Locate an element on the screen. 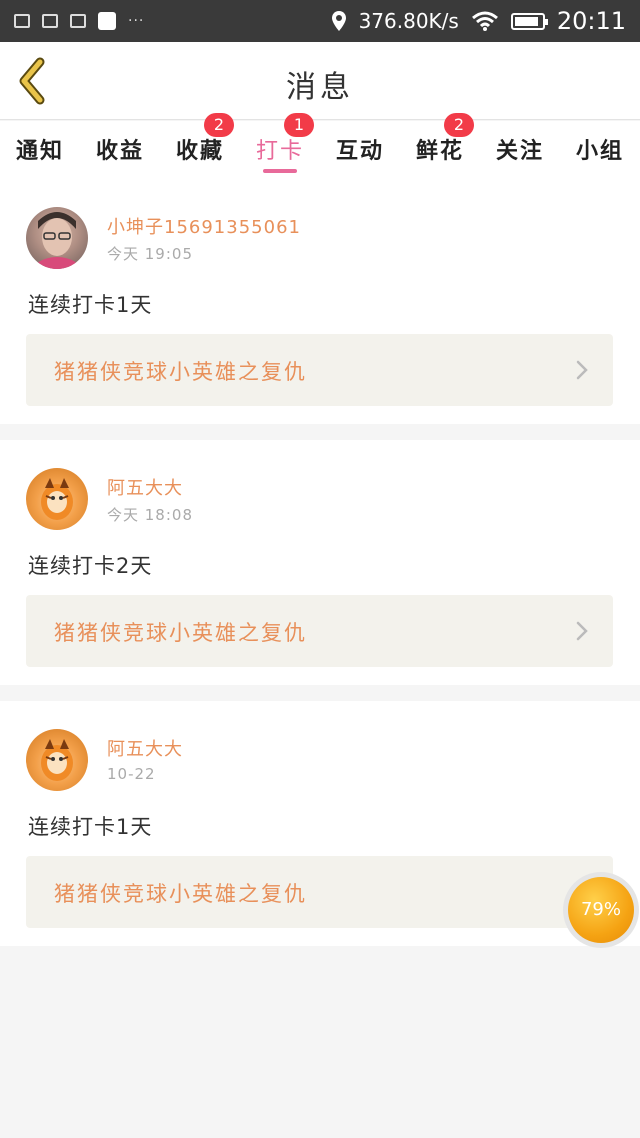 This screenshot has height=1138, width=640. top-bar: 消息 is located at coordinates (320, 81).